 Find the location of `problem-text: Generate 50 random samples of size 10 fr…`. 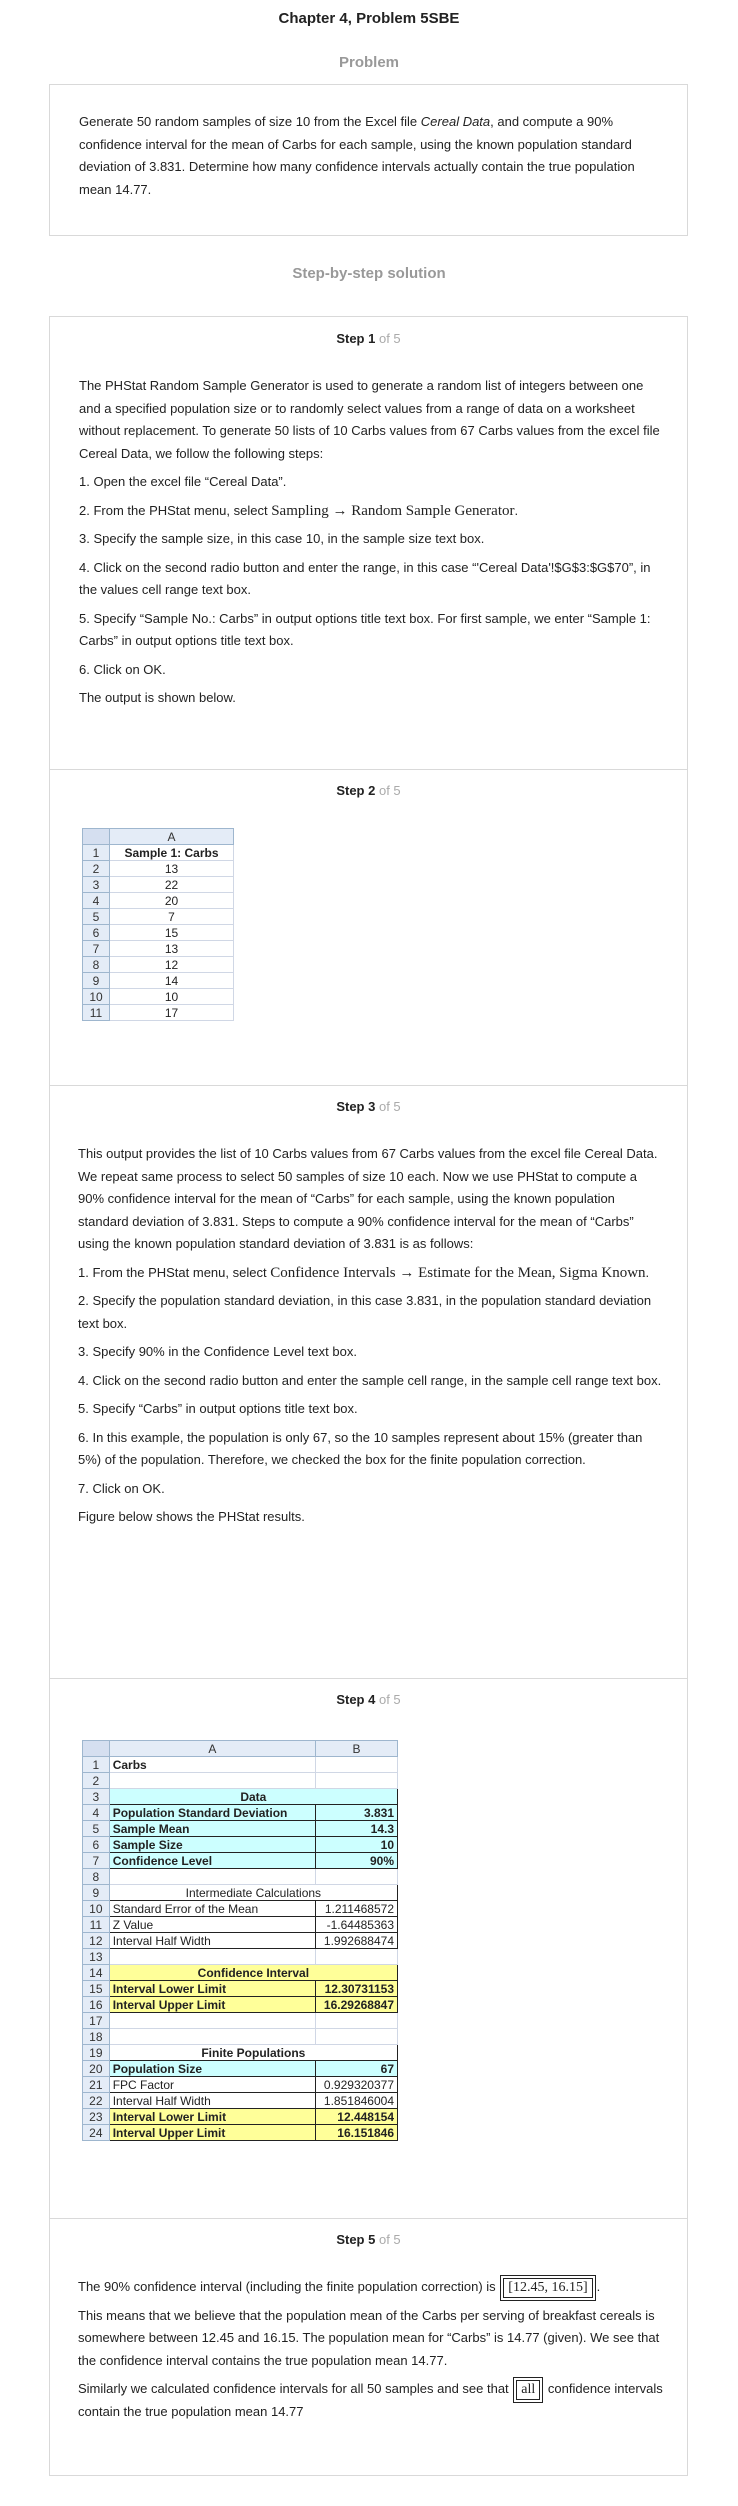

problem-text: Generate 50 random samples of size 10 fr… is located at coordinates (357, 155).